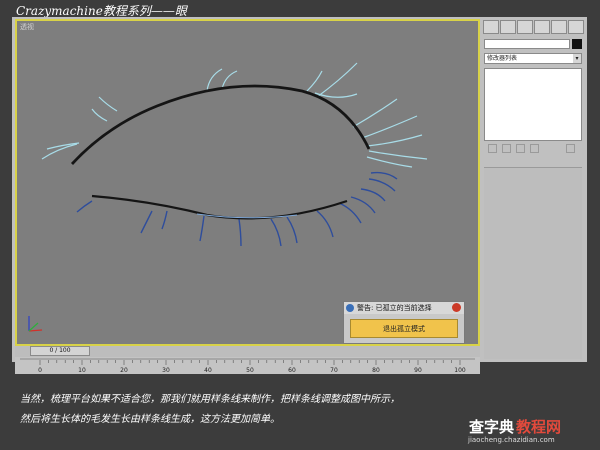 This screenshot has width=600, height=450. I want to click on make-unique-icon, so click(520, 148).